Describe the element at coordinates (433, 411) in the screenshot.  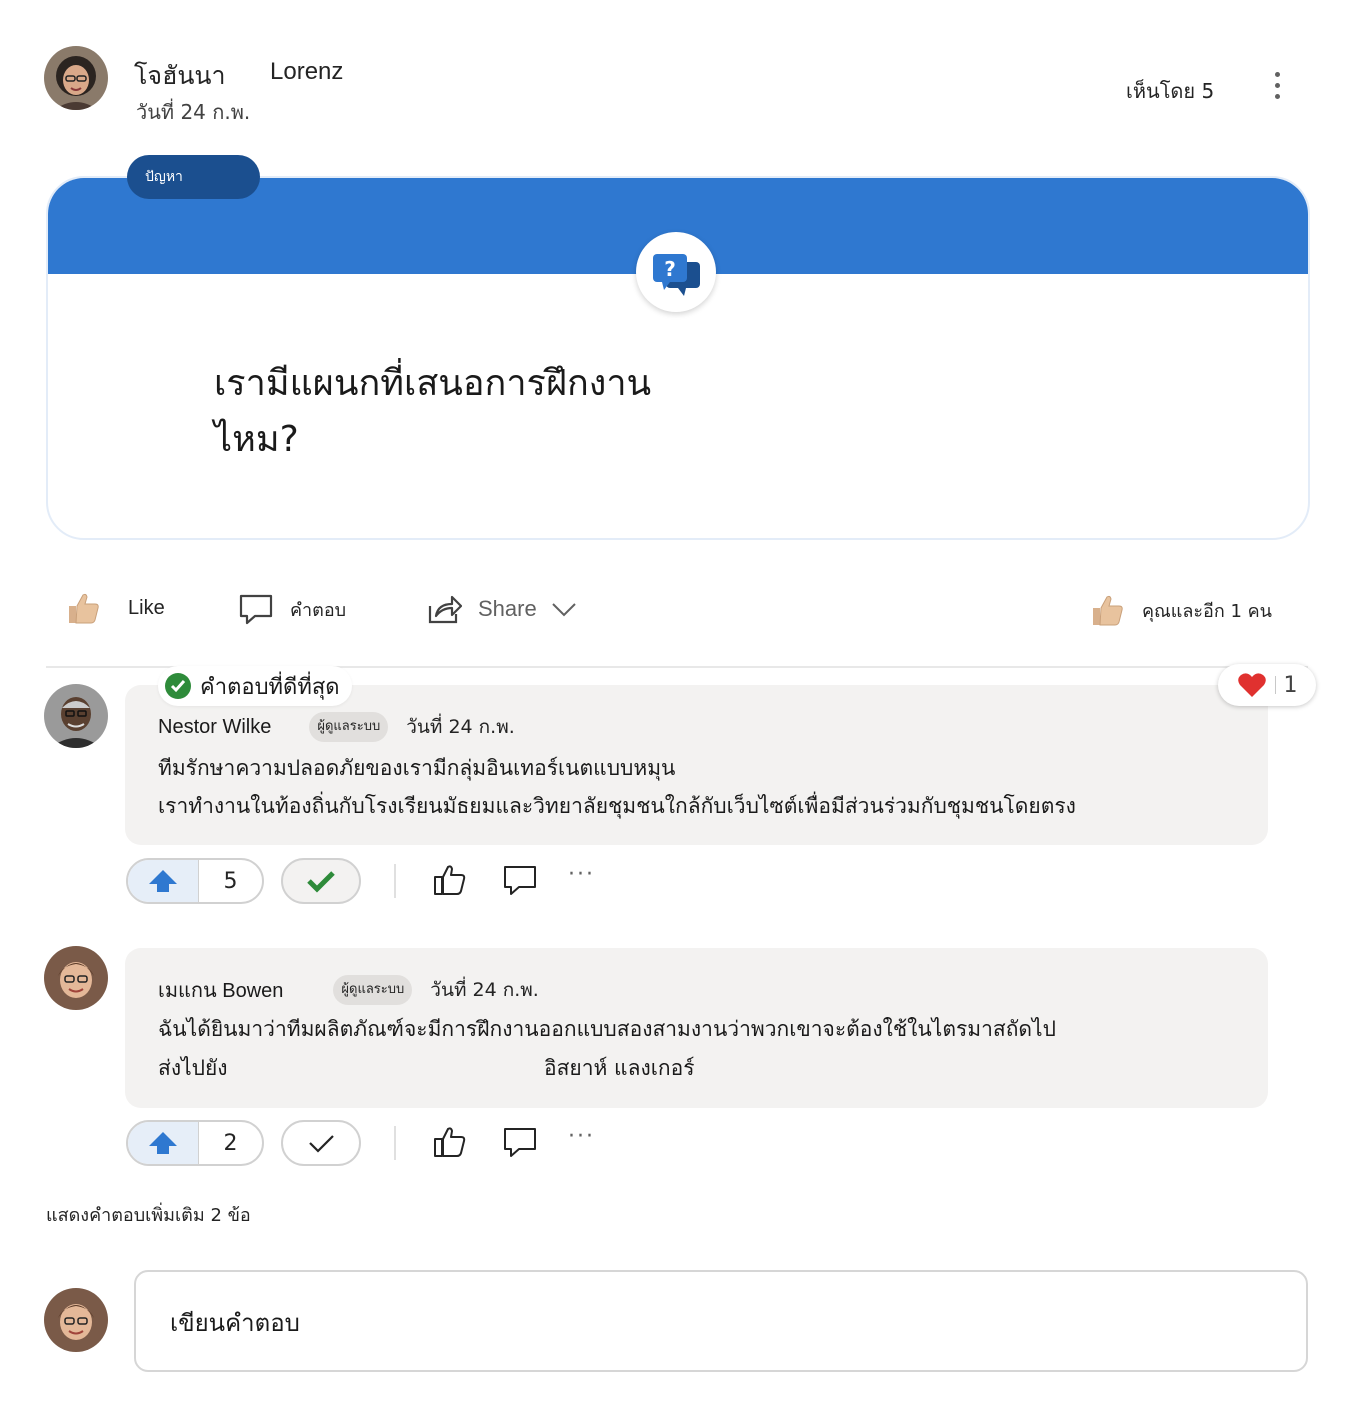
I see `question-title: เรามีแผนกที่เสนอการฝึกงานไหม?` at that location.